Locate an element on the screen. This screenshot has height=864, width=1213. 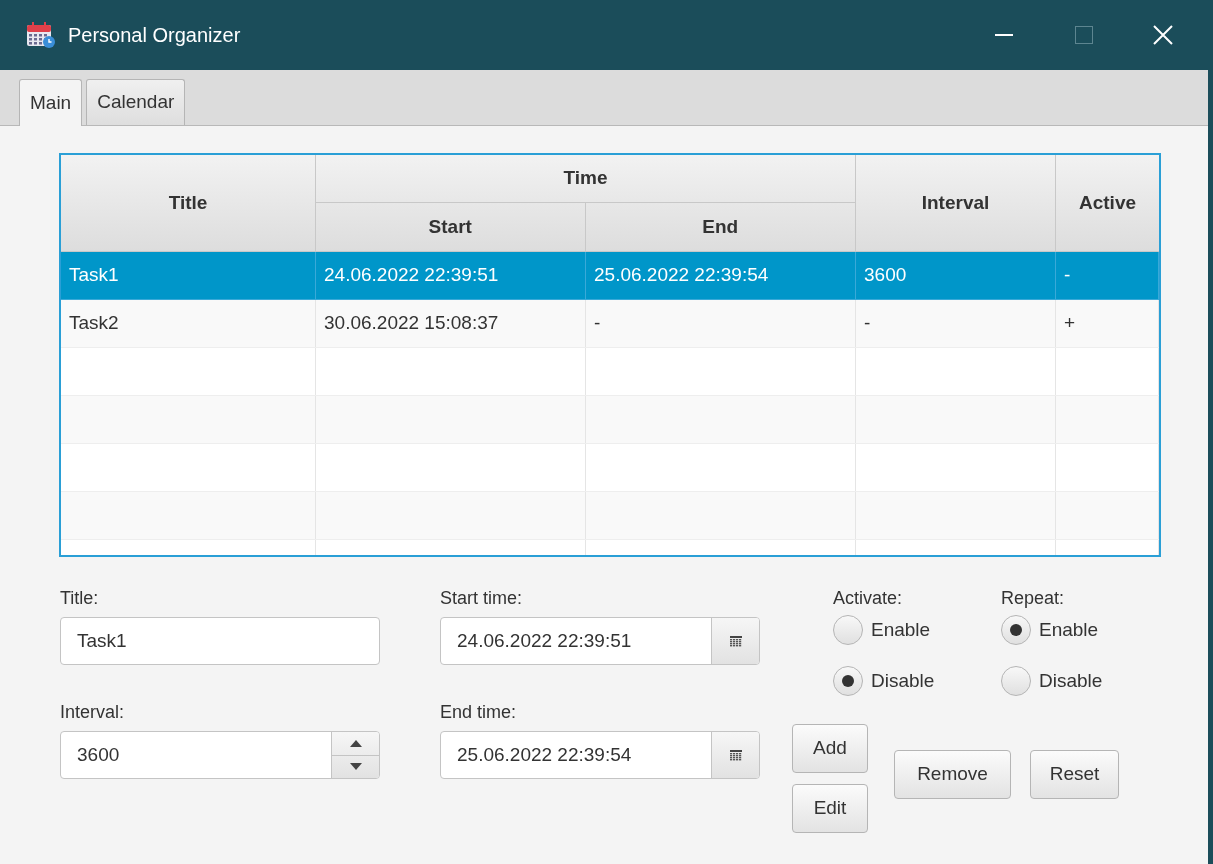
table-cell: 3600 is located at coordinates (956, 275).